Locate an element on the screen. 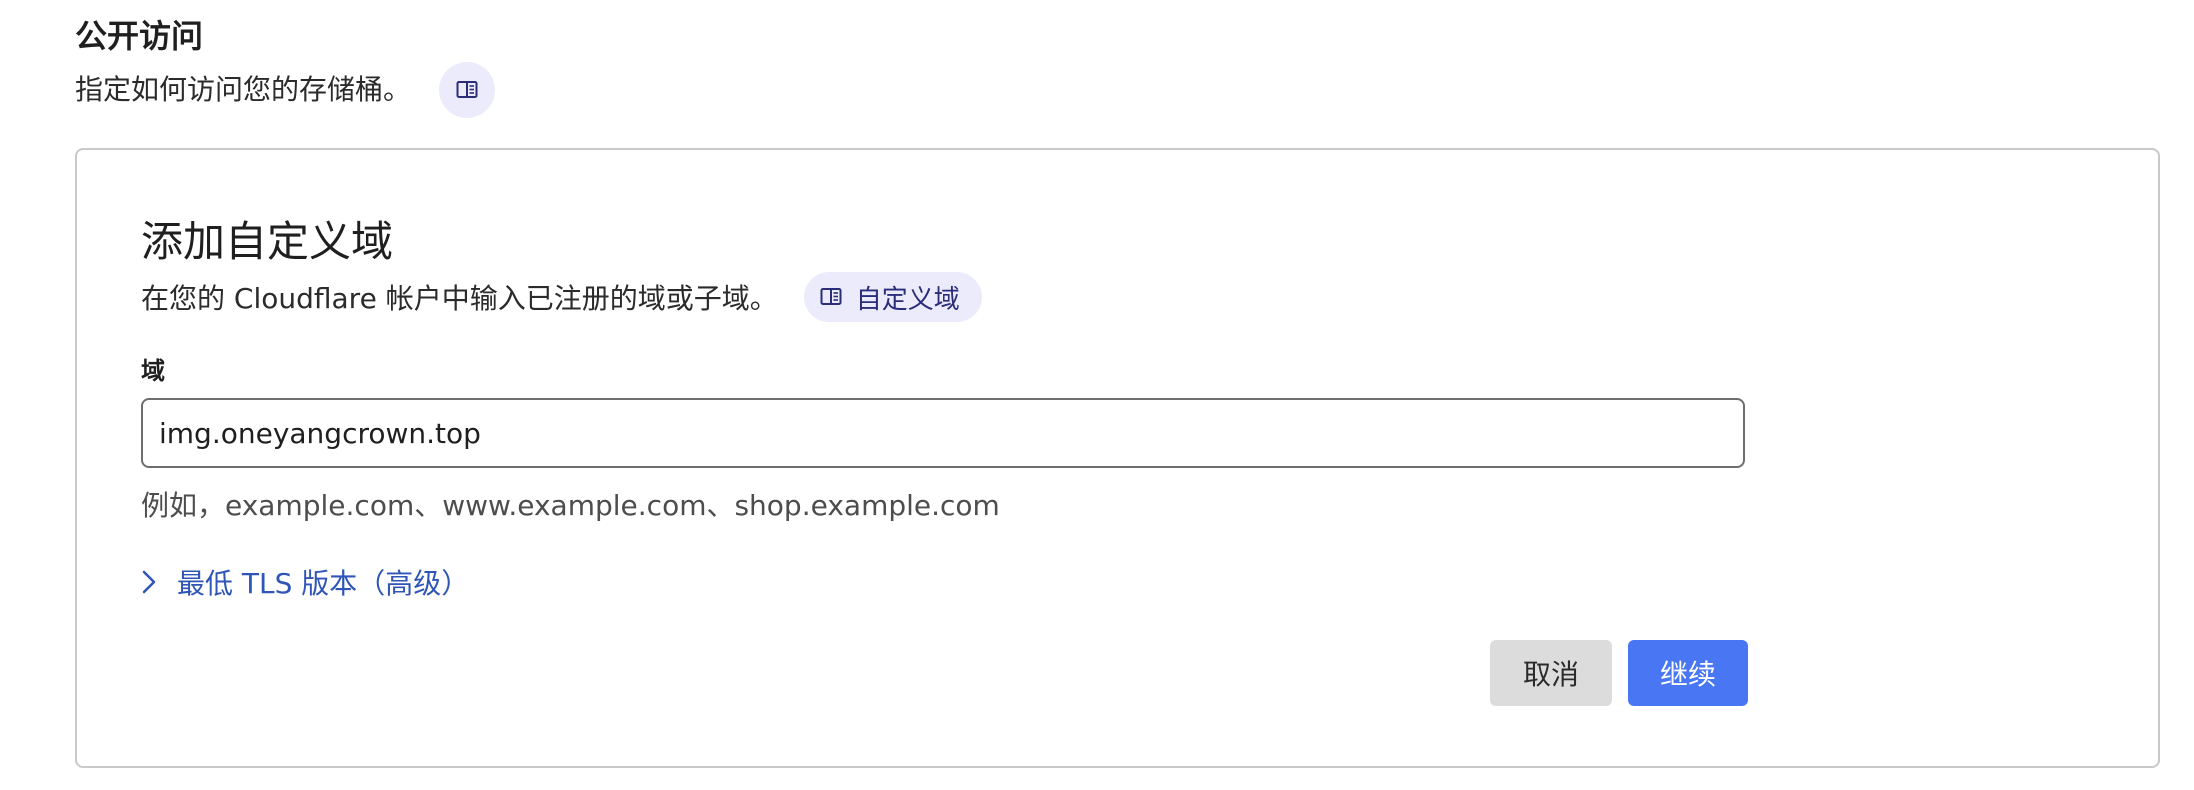  documentation-button is located at coordinates (467, 90).